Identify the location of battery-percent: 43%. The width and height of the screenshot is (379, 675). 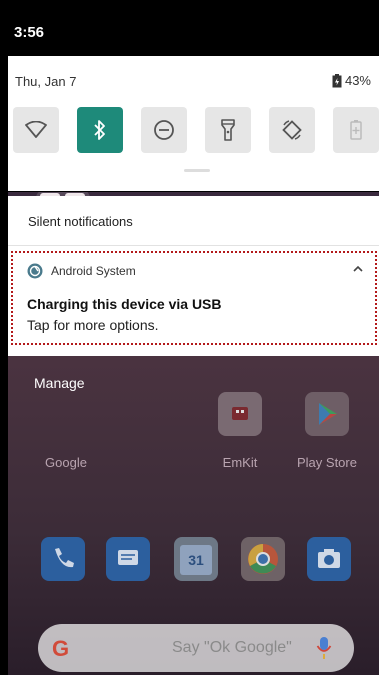
(357, 80).